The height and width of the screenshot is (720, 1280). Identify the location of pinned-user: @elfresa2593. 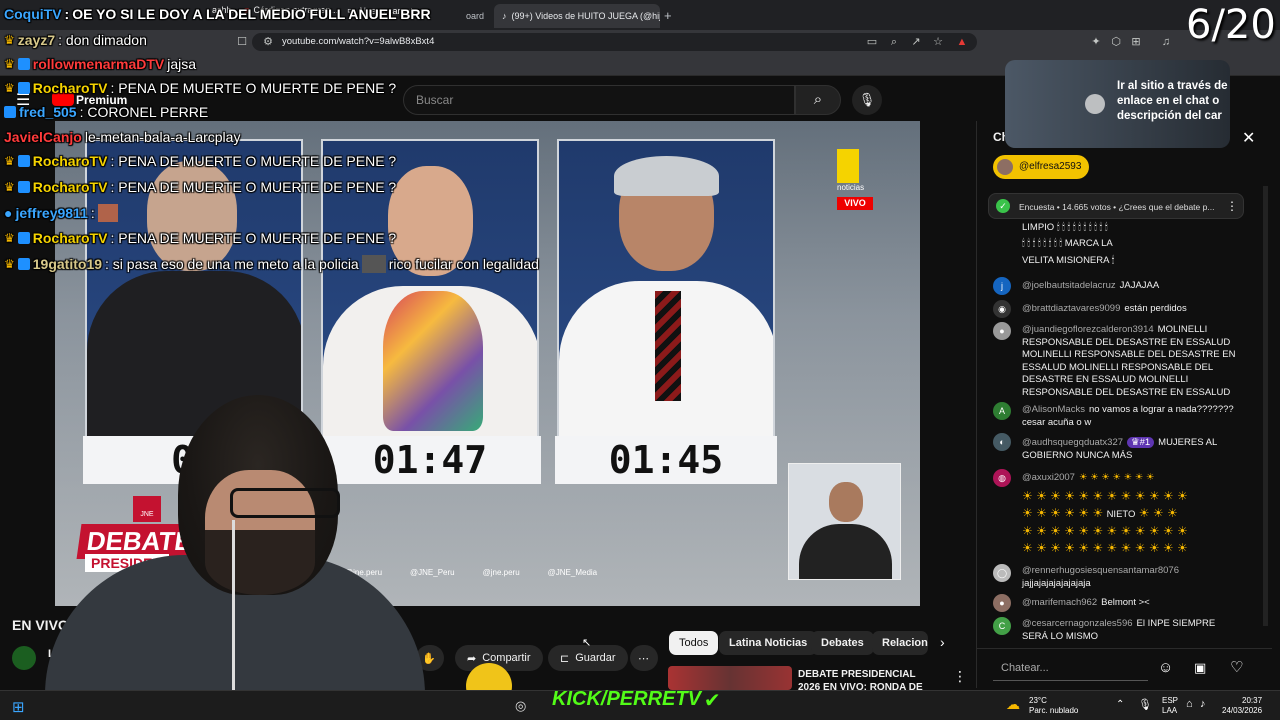
(1050, 166).